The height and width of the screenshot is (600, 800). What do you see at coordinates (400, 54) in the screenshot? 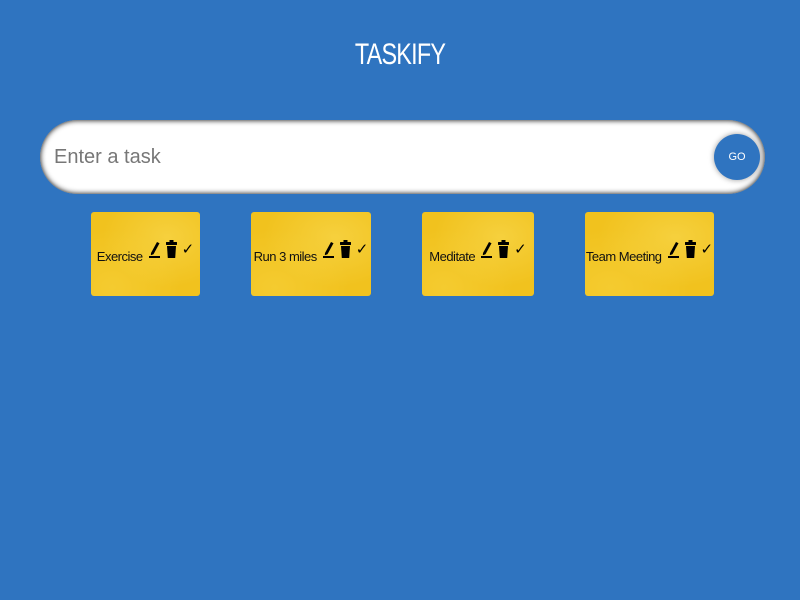
I see `app-title: TASKIFY` at bounding box center [400, 54].